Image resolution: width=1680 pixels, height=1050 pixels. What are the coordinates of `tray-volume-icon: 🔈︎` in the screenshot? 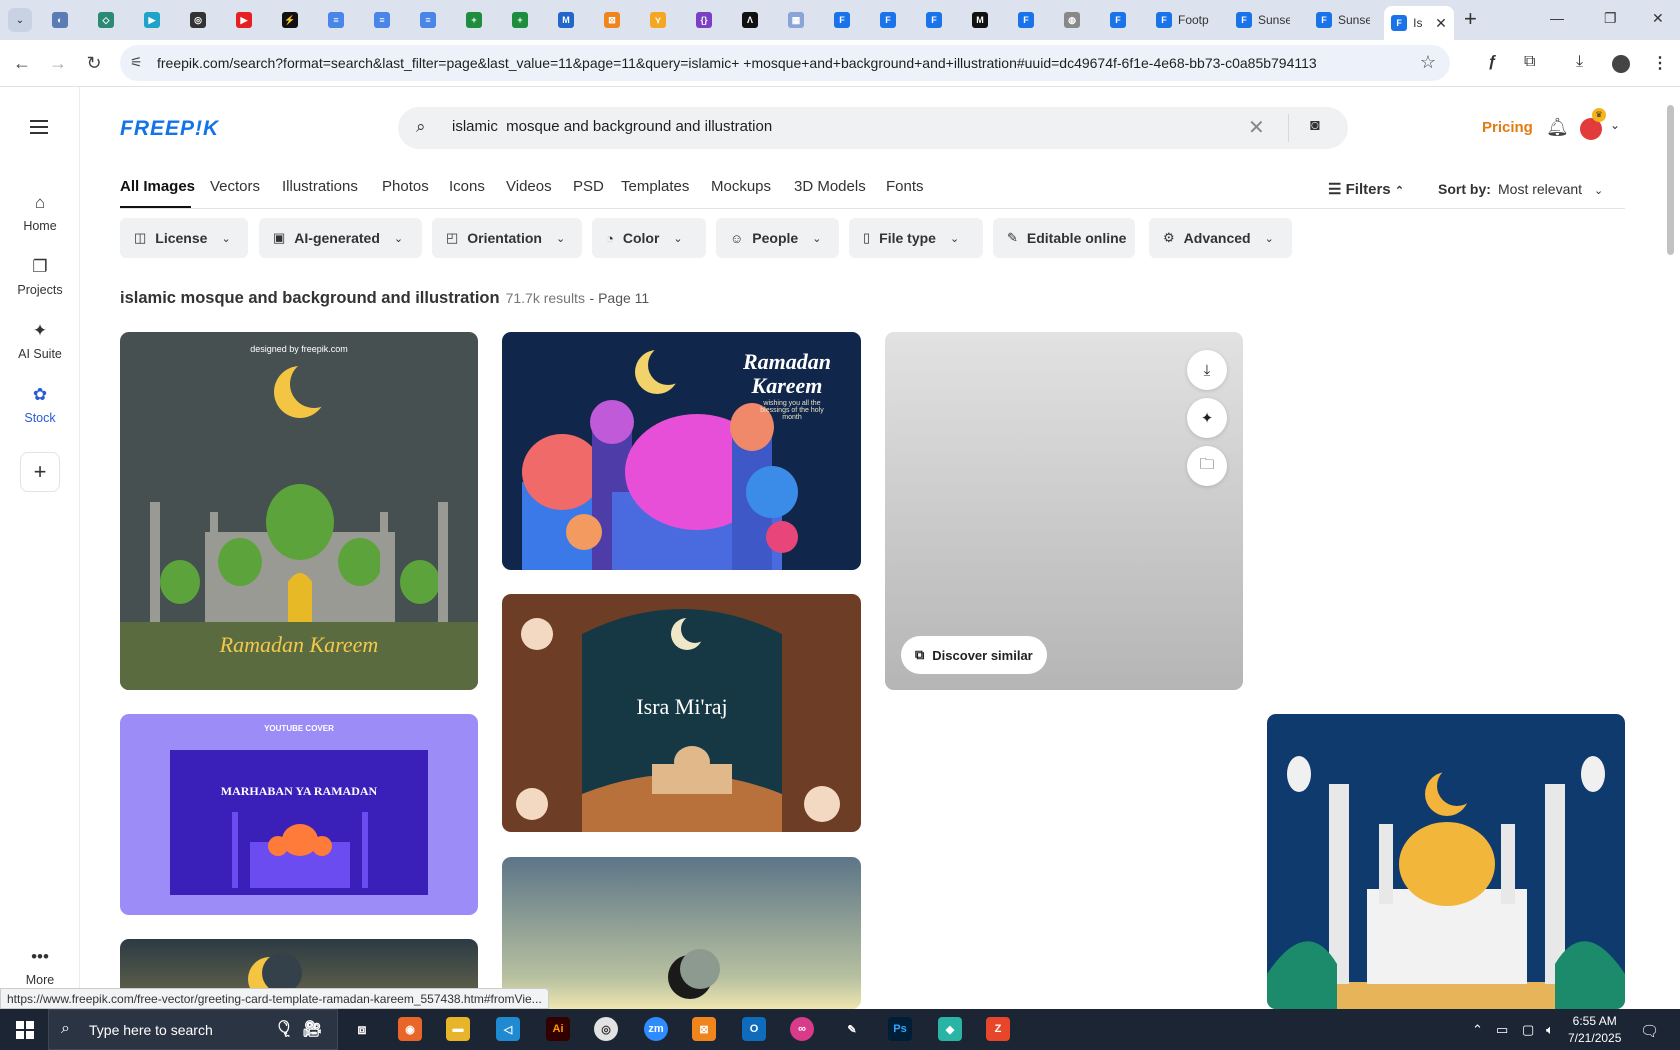 It's located at (1550, 1030).